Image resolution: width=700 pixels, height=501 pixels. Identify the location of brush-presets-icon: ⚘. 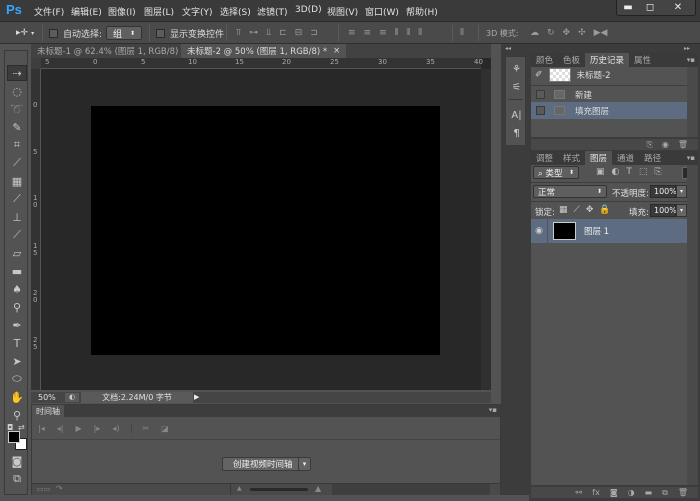
(516, 69).